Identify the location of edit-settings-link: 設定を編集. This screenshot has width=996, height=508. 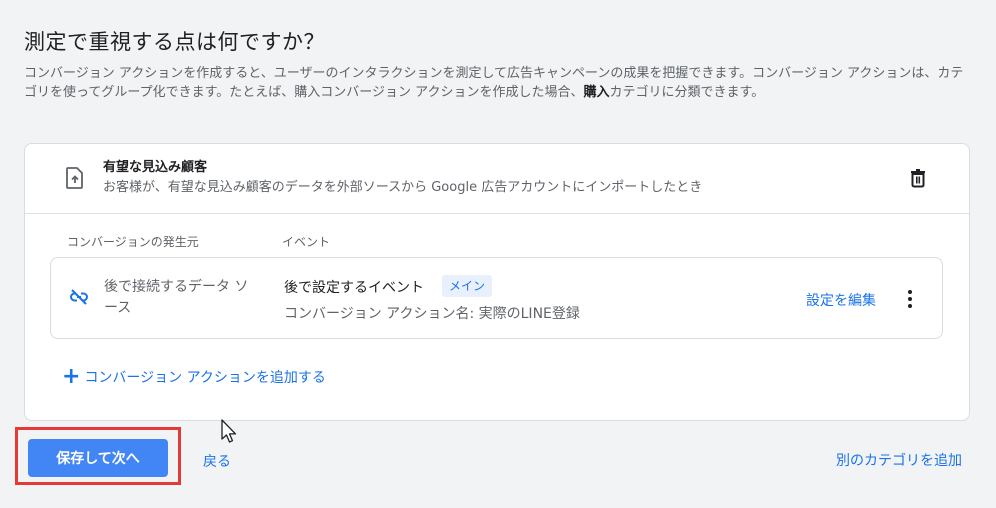
(841, 300).